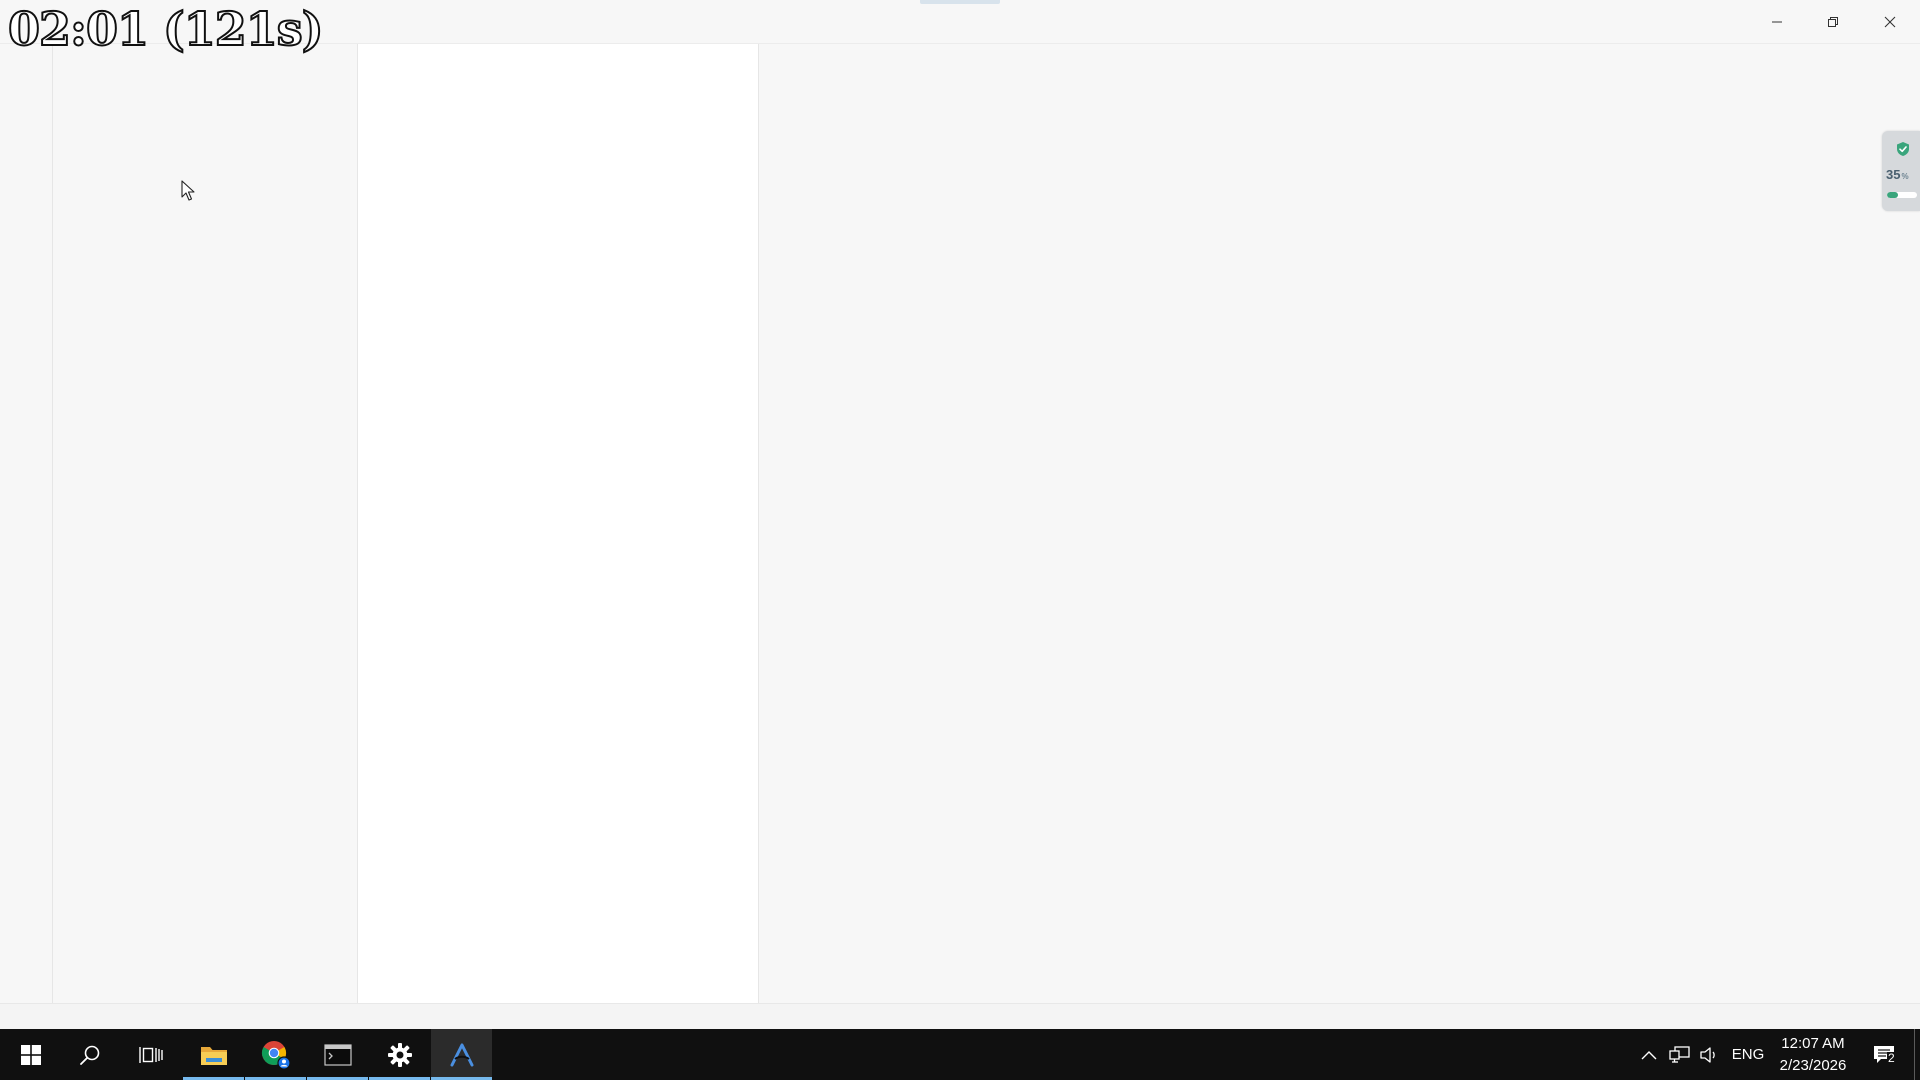 This screenshot has width=1920, height=1080. I want to click on minimize-icon, so click(1777, 22).